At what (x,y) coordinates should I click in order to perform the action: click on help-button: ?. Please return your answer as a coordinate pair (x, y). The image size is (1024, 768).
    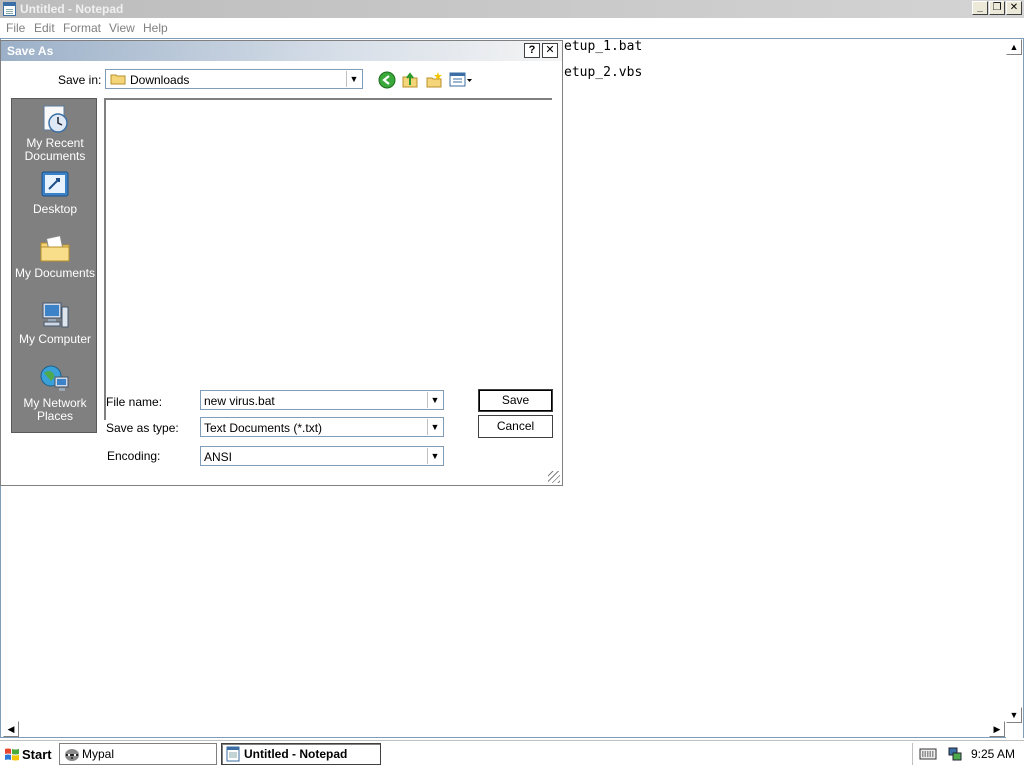
    Looking at the image, I should click on (532, 50).